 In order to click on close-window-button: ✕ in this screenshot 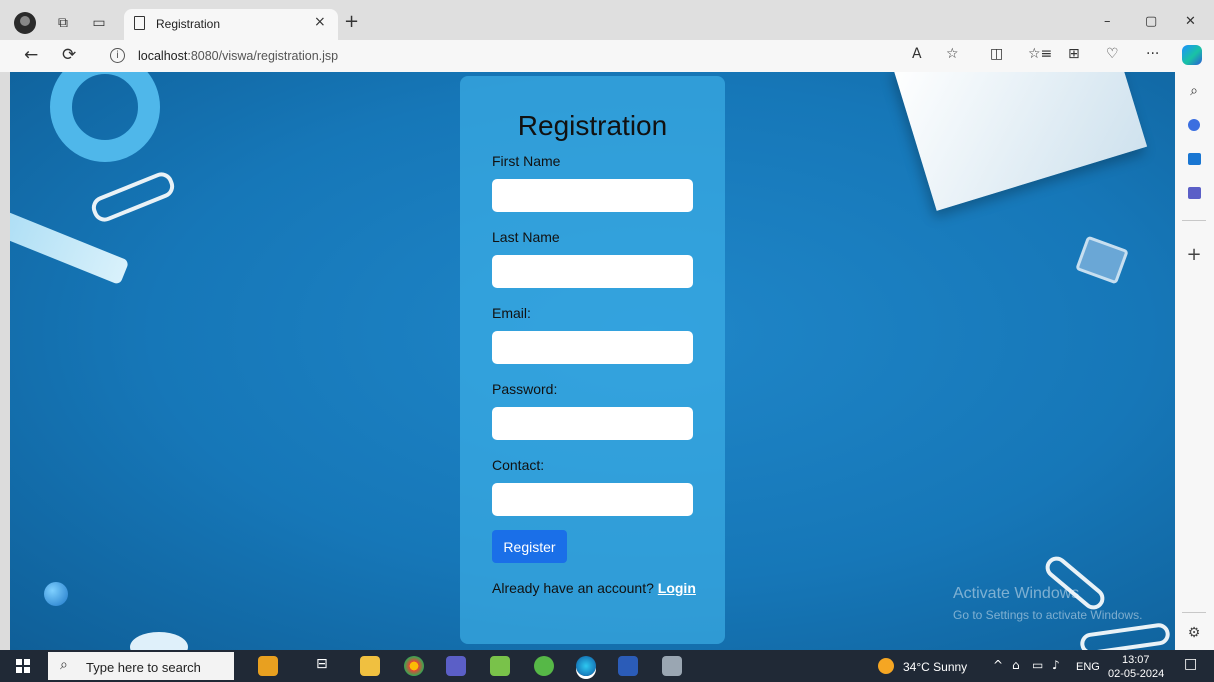, I will do `click(1190, 21)`.